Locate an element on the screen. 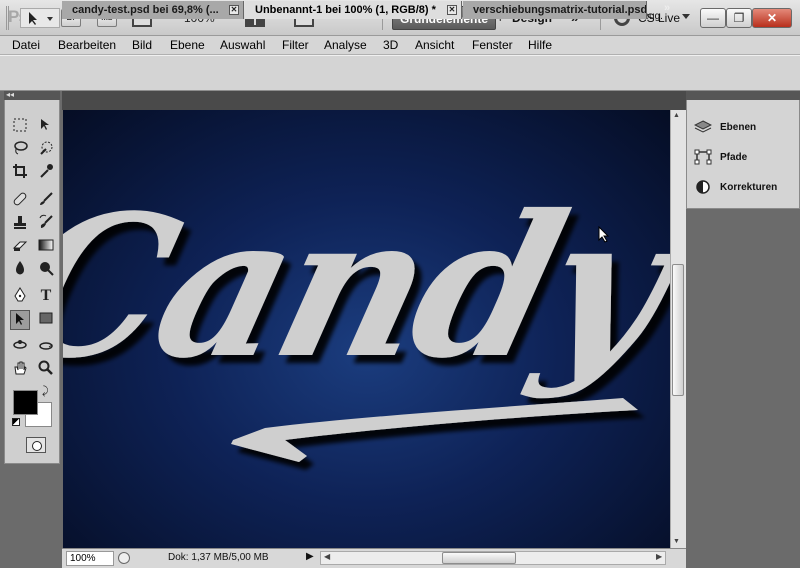  panel-korrekturen: Korrekturen is located at coordinates (735, 188).